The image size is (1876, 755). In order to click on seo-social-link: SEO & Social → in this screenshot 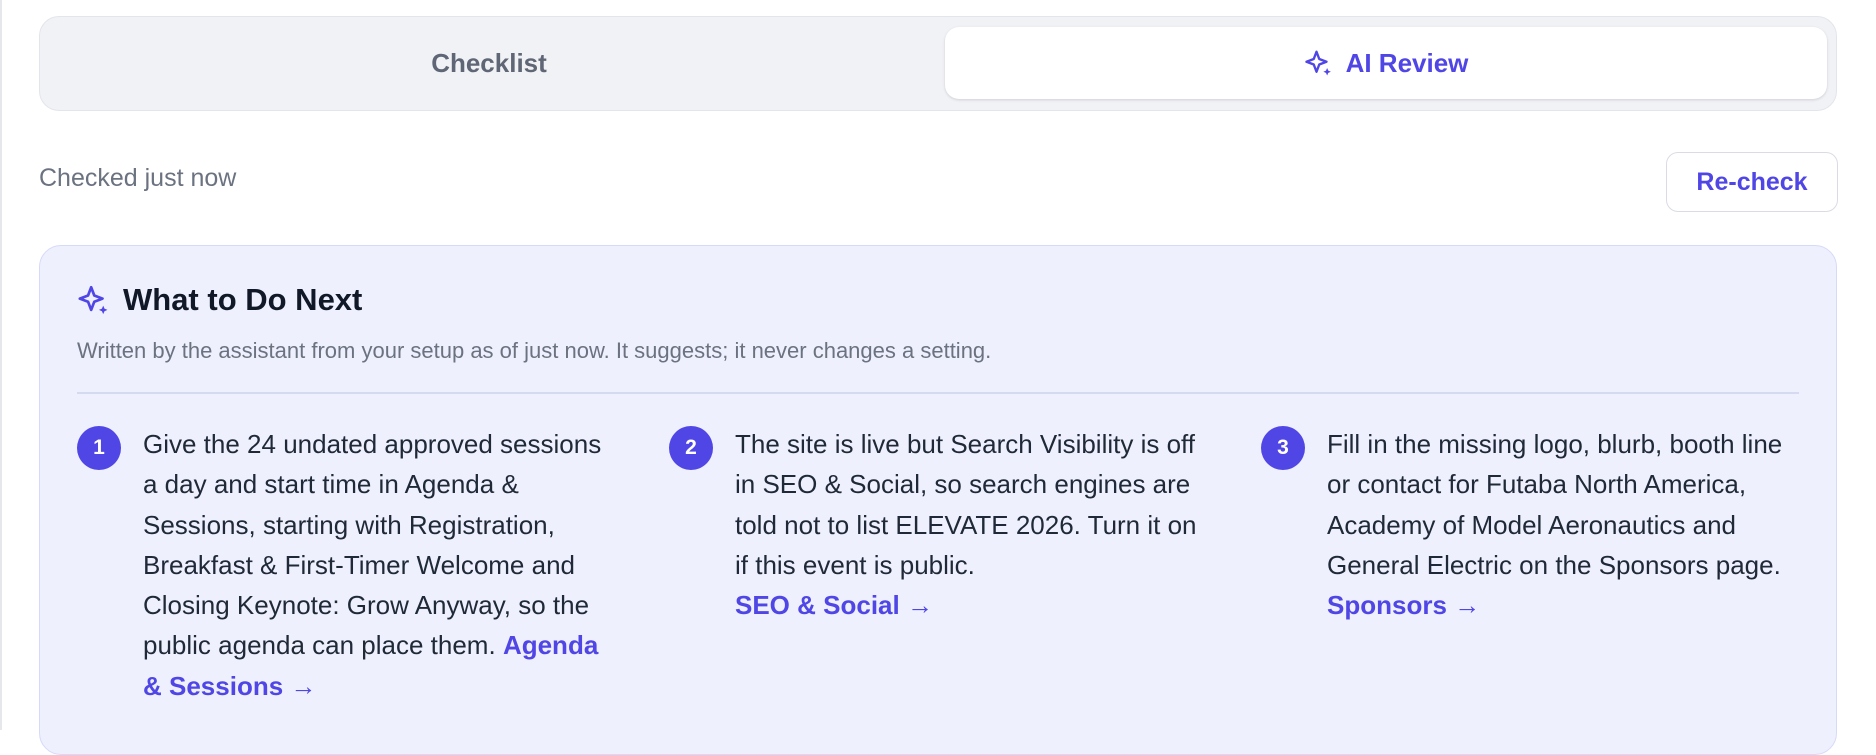, I will do `click(834, 605)`.